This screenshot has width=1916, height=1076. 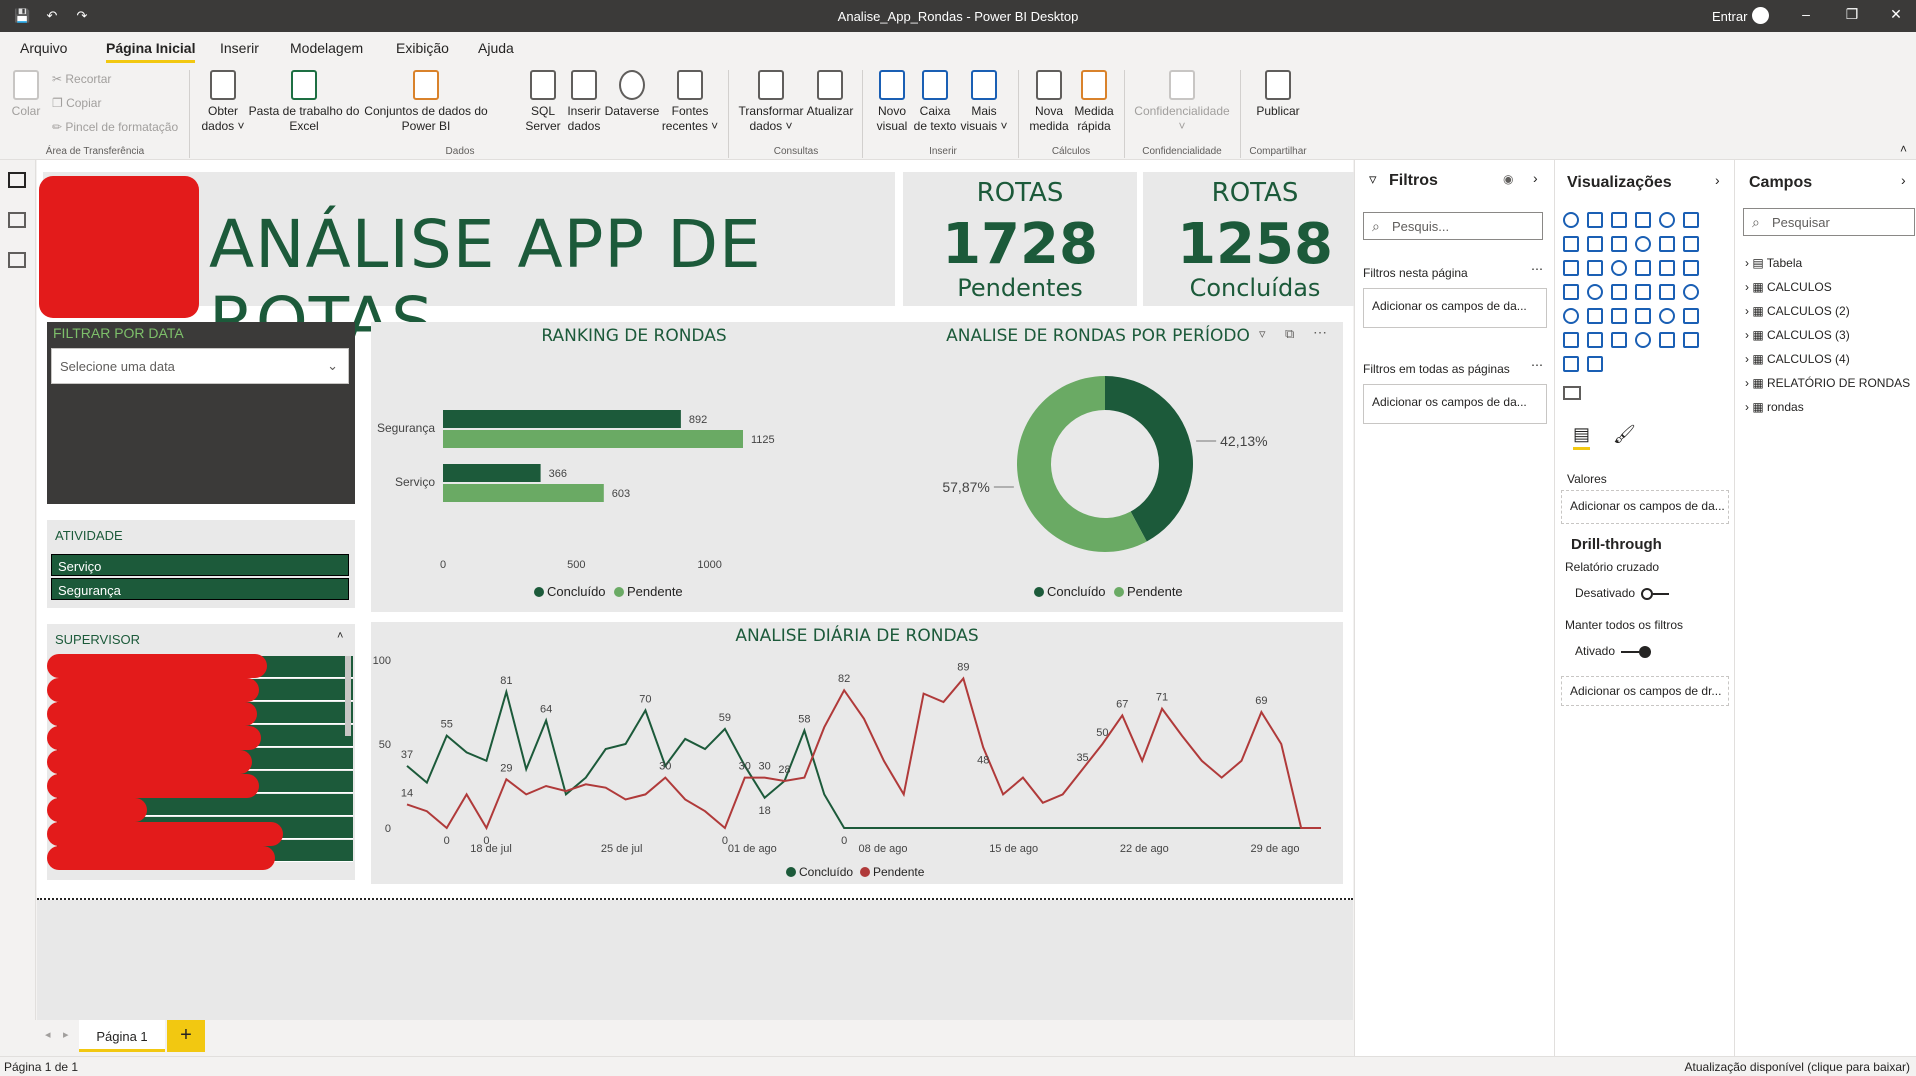 What do you see at coordinates (892, 102) in the screenshot?
I see `new-visual-button: Novo visual` at bounding box center [892, 102].